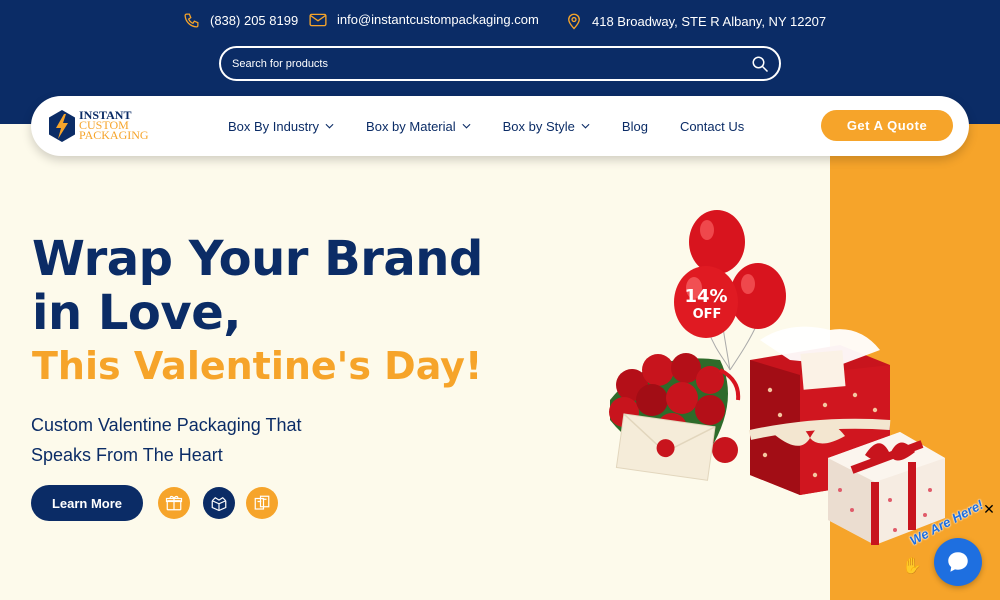 The height and width of the screenshot is (600, 1000). What do you see at coordinates (114, 135) in the screenshot?
I see `logo-line3: PACKAGING` at bounding box center [114, 135].